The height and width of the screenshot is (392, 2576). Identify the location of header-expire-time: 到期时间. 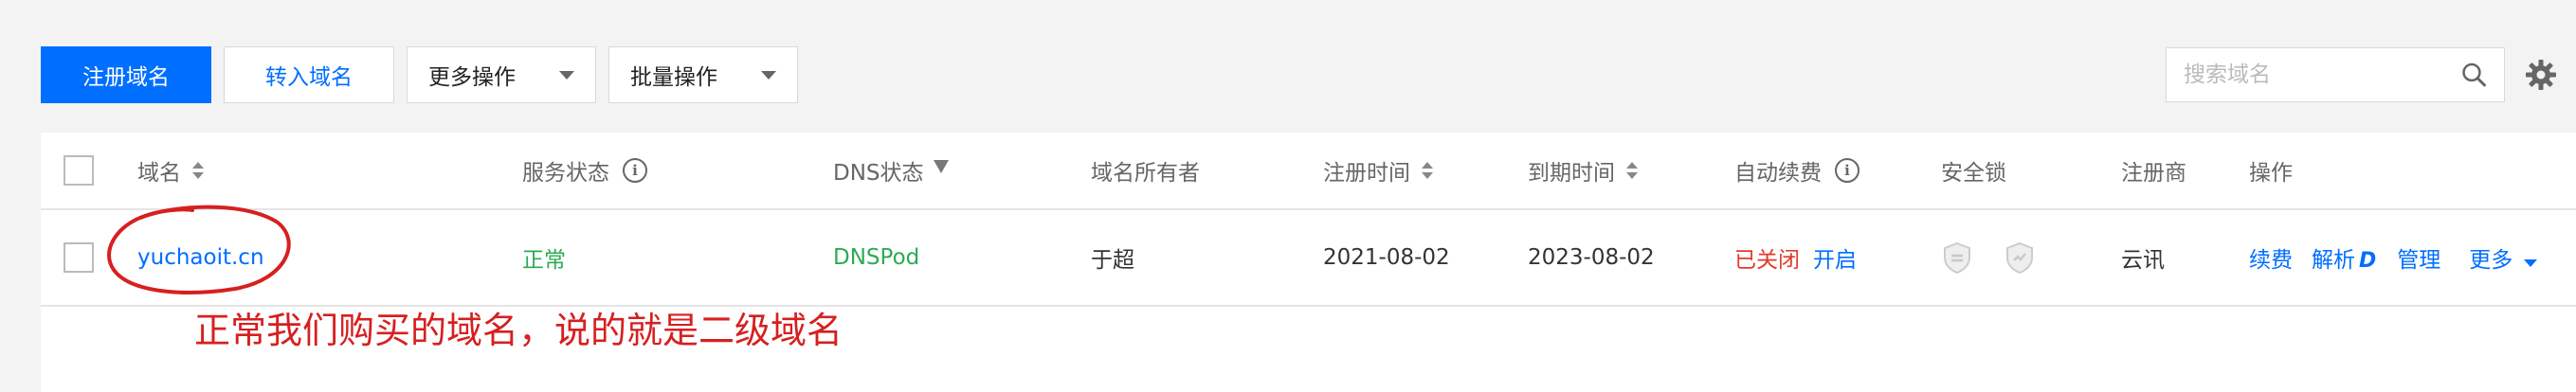
(1583, 170).